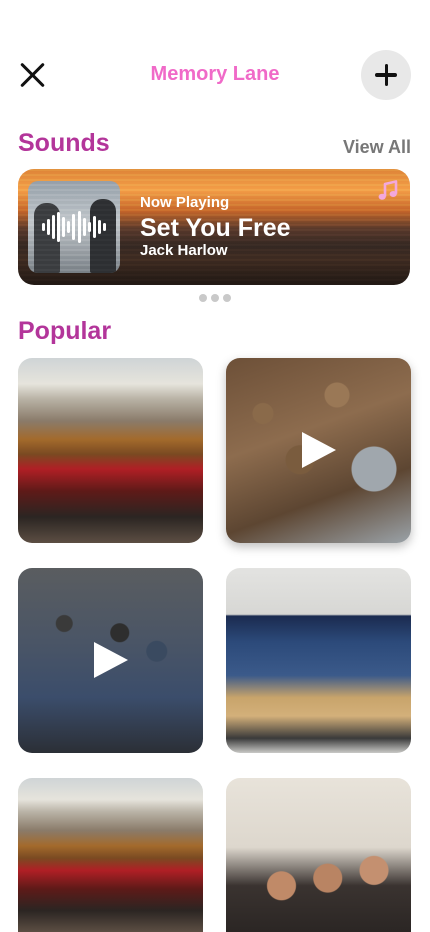 This screenshot has height=932, width=430. Describe the element at coordinates (377, 147) in the screenshot. I see `view-all-link: View All` at that location.